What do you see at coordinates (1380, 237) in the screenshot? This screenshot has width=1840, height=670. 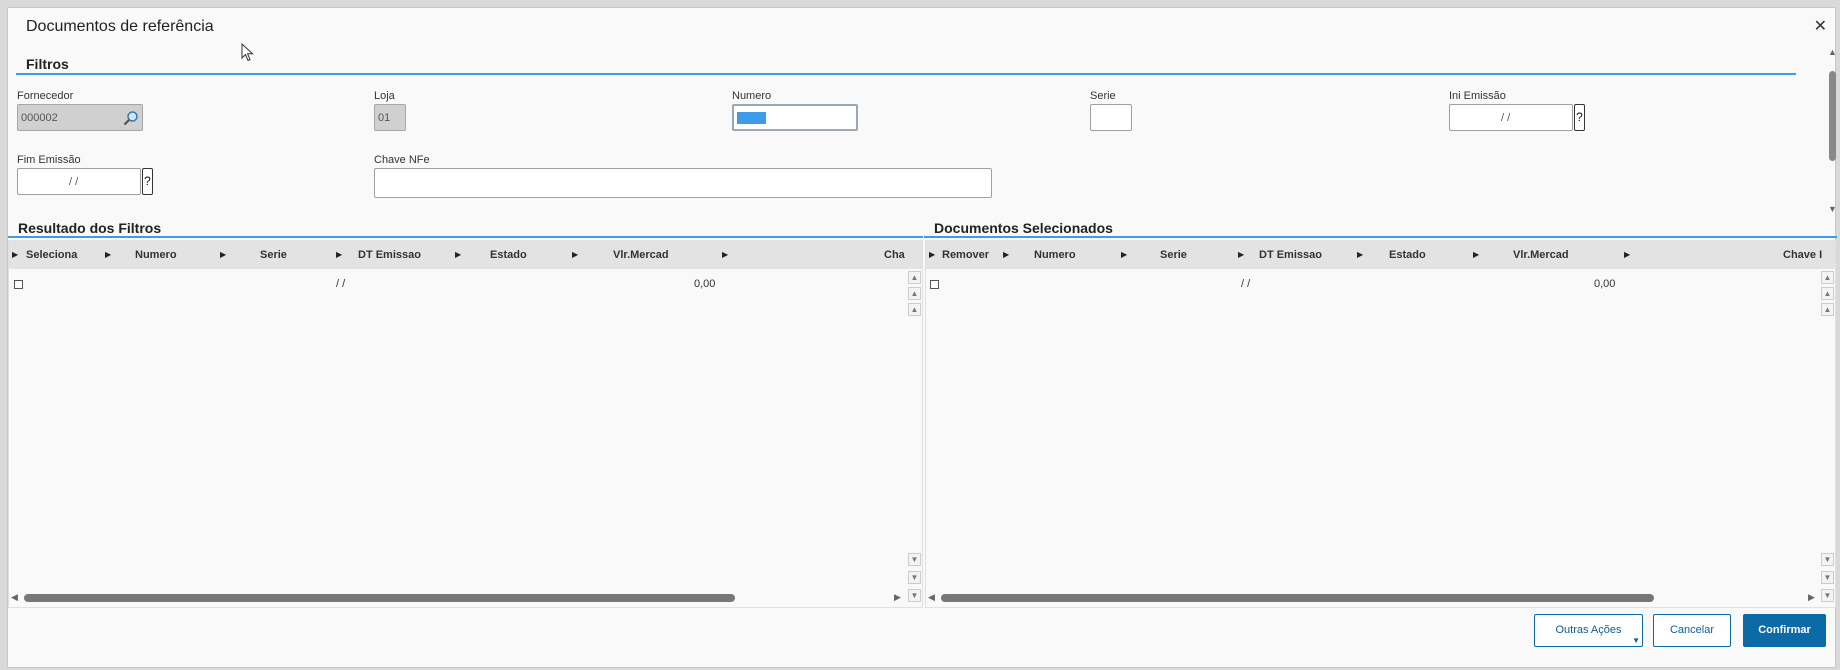 I see `selected-divider` at bounding box center [1380, 237].